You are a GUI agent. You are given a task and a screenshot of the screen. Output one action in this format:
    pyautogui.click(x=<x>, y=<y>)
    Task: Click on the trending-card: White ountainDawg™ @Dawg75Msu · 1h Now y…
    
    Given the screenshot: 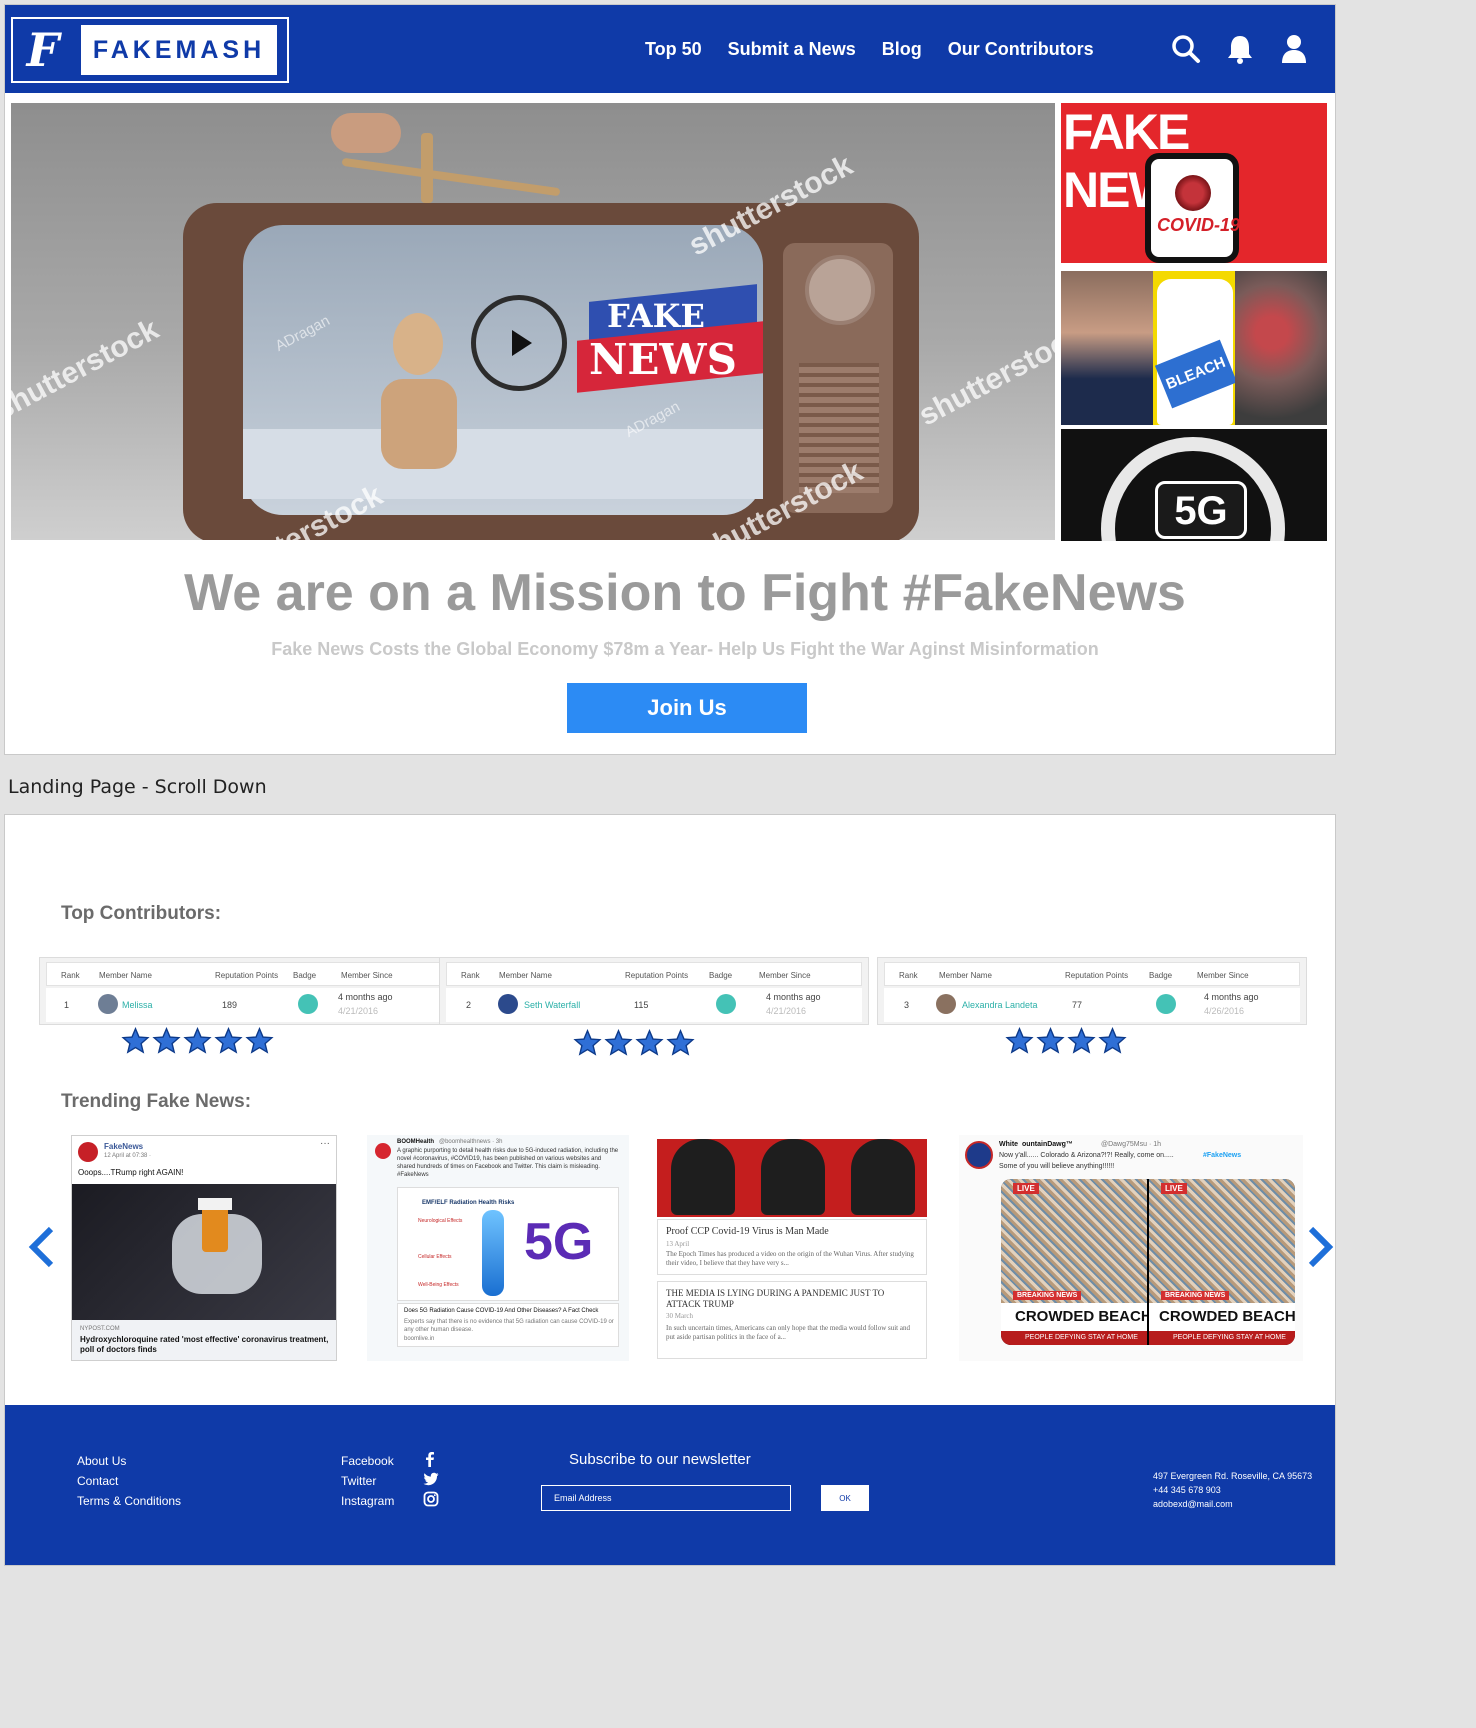 What is the action you would take?
    pyautogui.click(x=1131, y=1248)
    